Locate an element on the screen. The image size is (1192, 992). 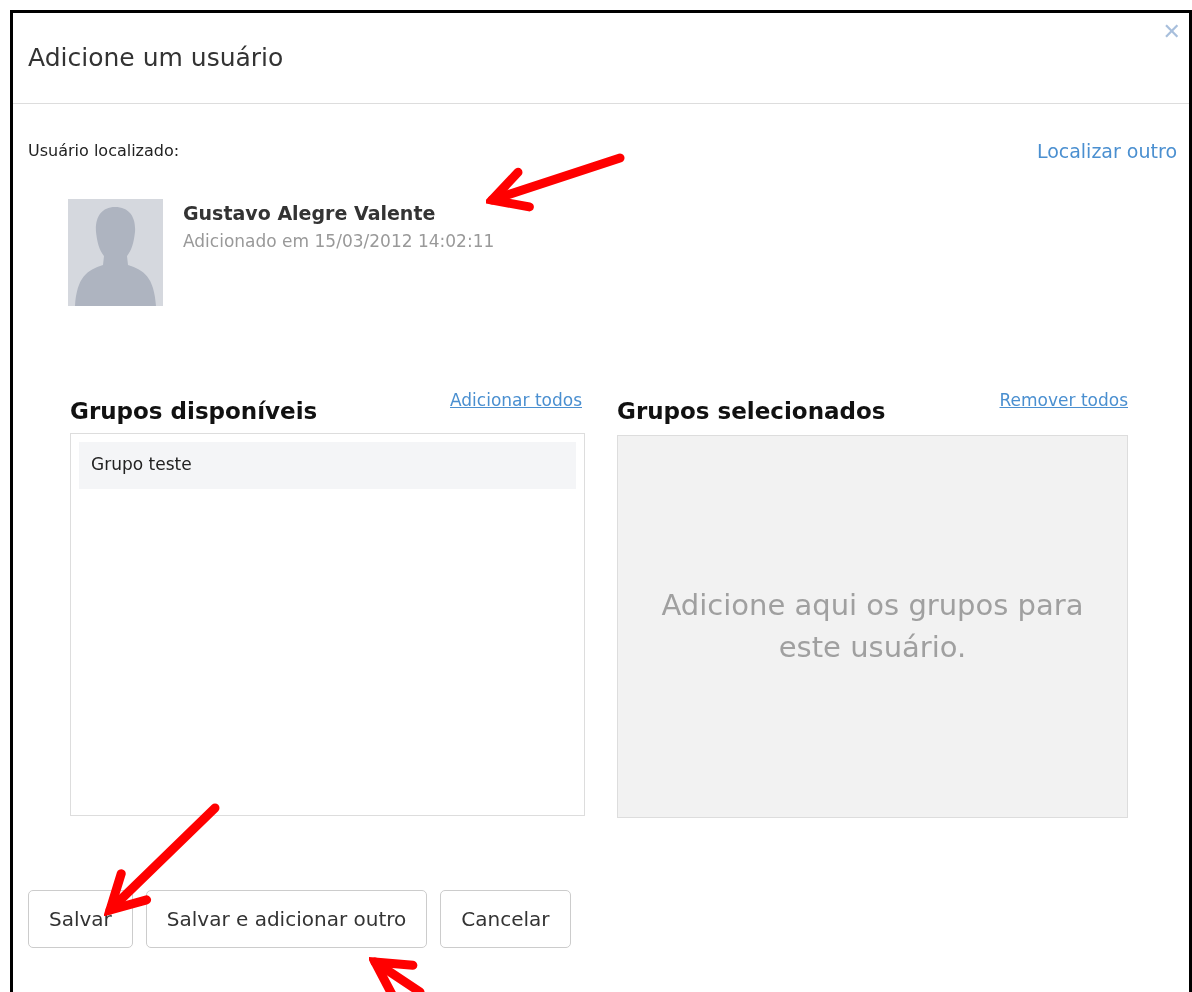
found-user-label: Usuário localizado: is located at coordinates (104, 151).